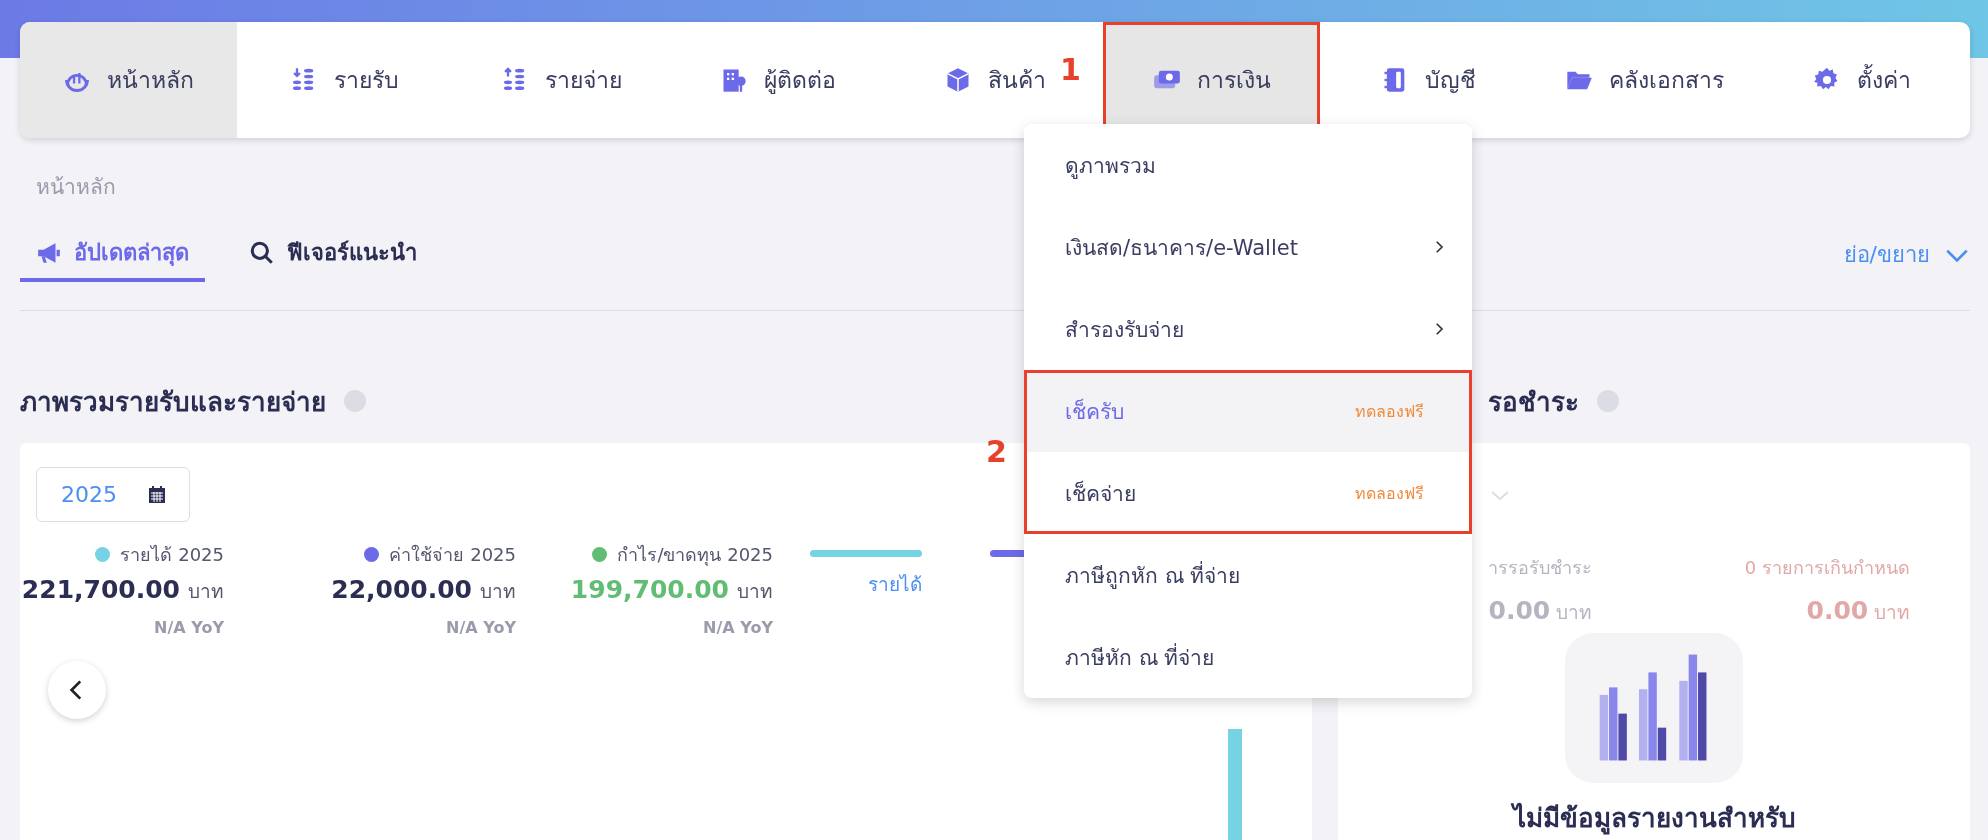  What do you see at coordinates (1861, 80) in the screenshot?
I see `nav-item: ตั้งค่า` at bounding box center [1861, 80].